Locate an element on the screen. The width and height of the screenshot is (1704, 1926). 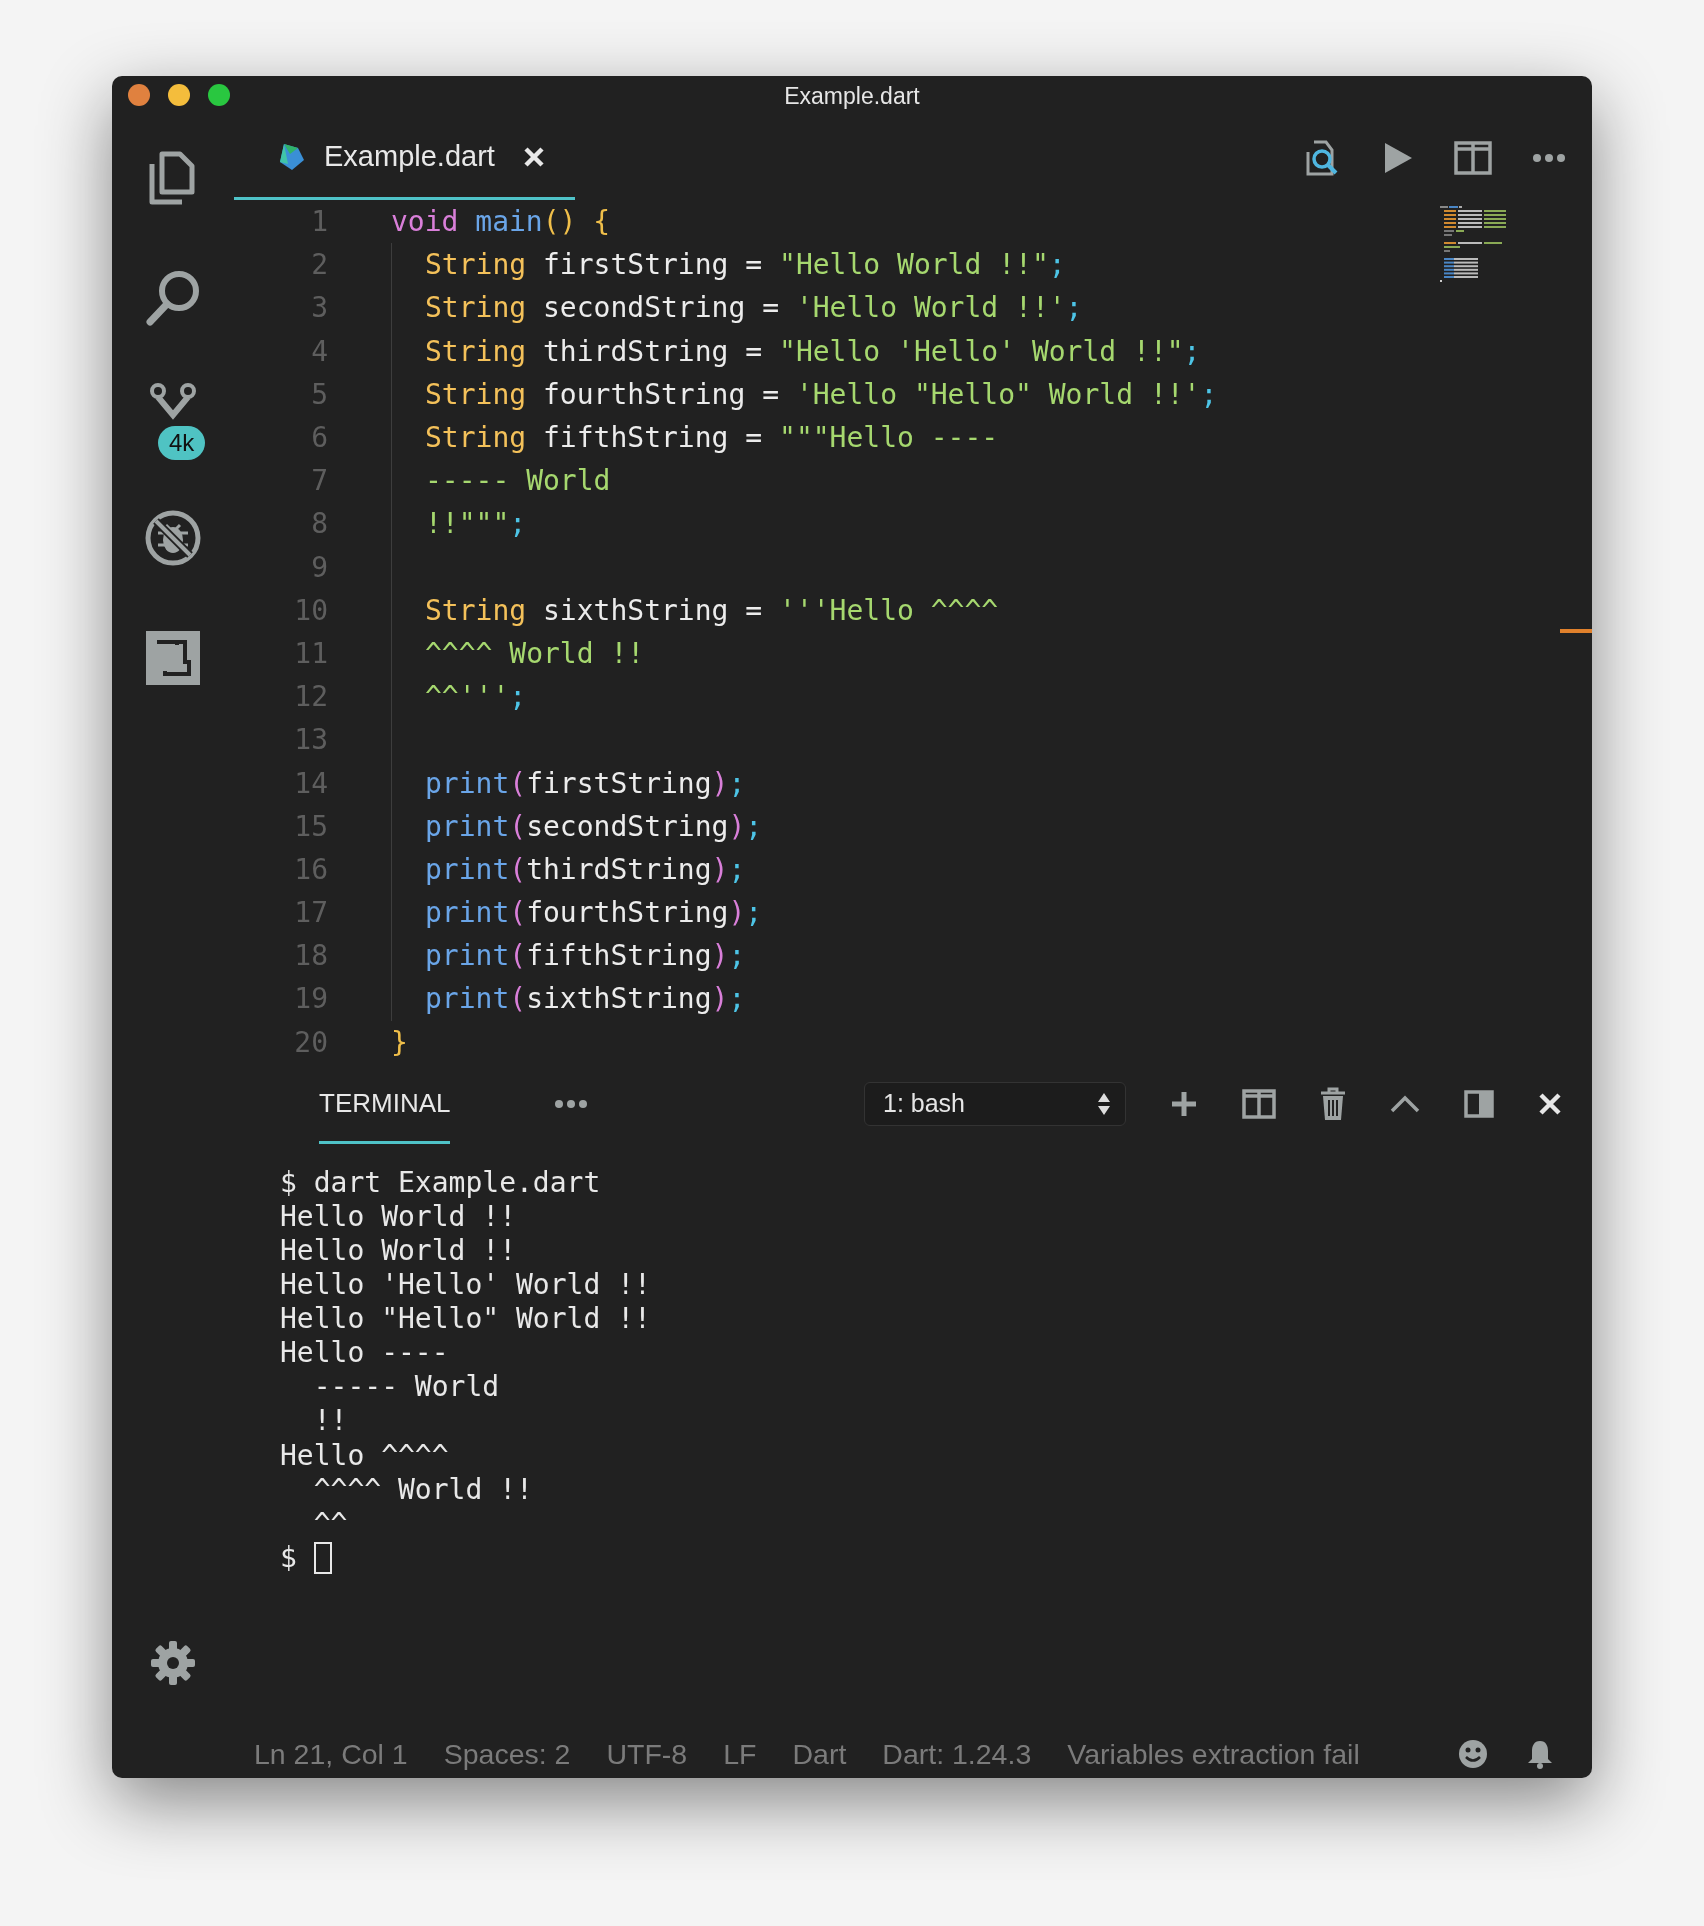
window-title: Example.dart is located at coordinates (852, 96).